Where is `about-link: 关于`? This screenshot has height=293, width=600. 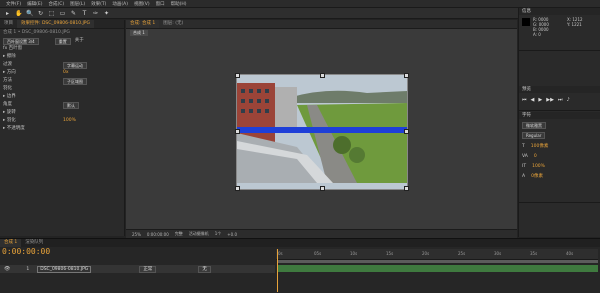
about-link: 关于 is located at coordinates (79, 41).